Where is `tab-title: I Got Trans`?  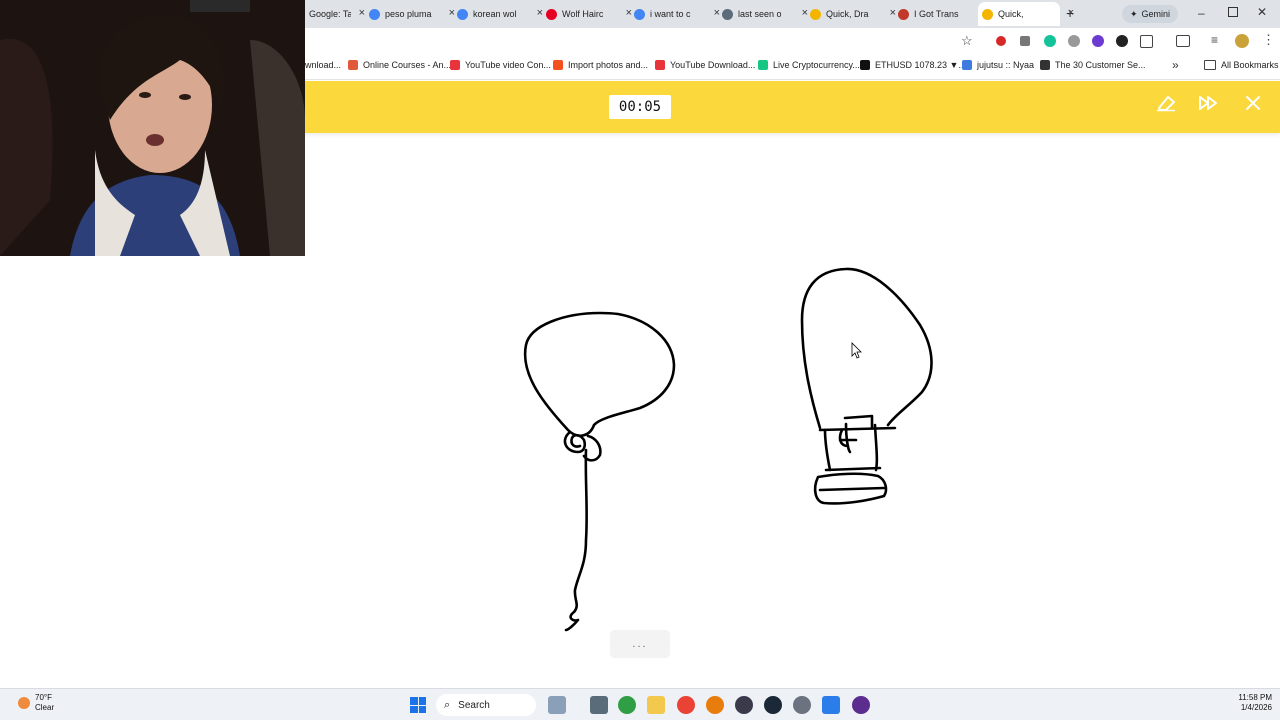 tab-title: I Got Trans is located at coordinates (936, 14).